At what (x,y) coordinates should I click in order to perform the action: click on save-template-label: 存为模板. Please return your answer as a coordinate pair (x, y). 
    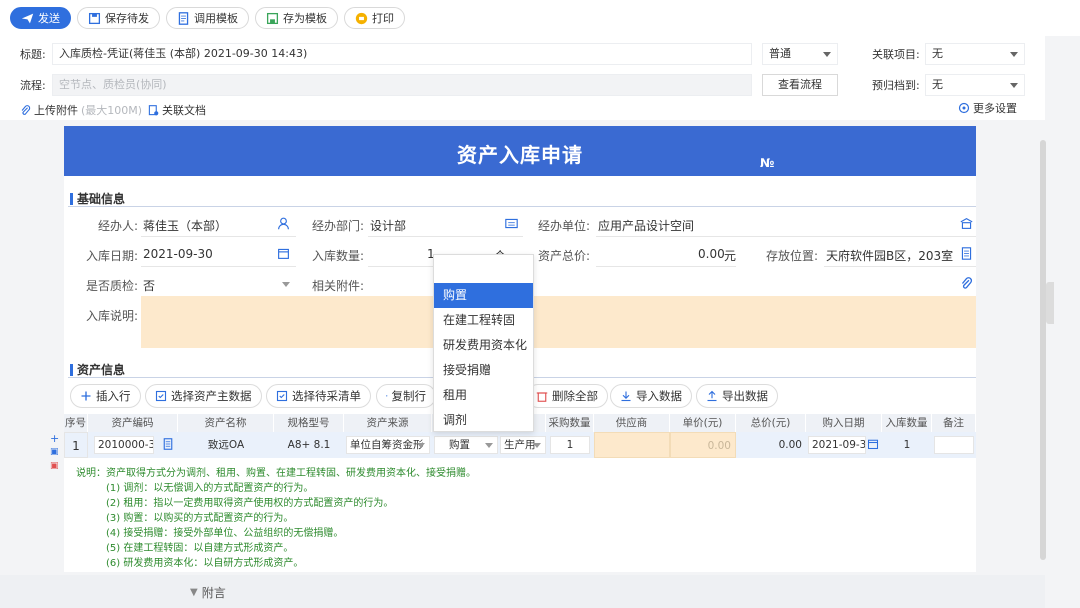
    Looking at the image, I should click on (305, 18).